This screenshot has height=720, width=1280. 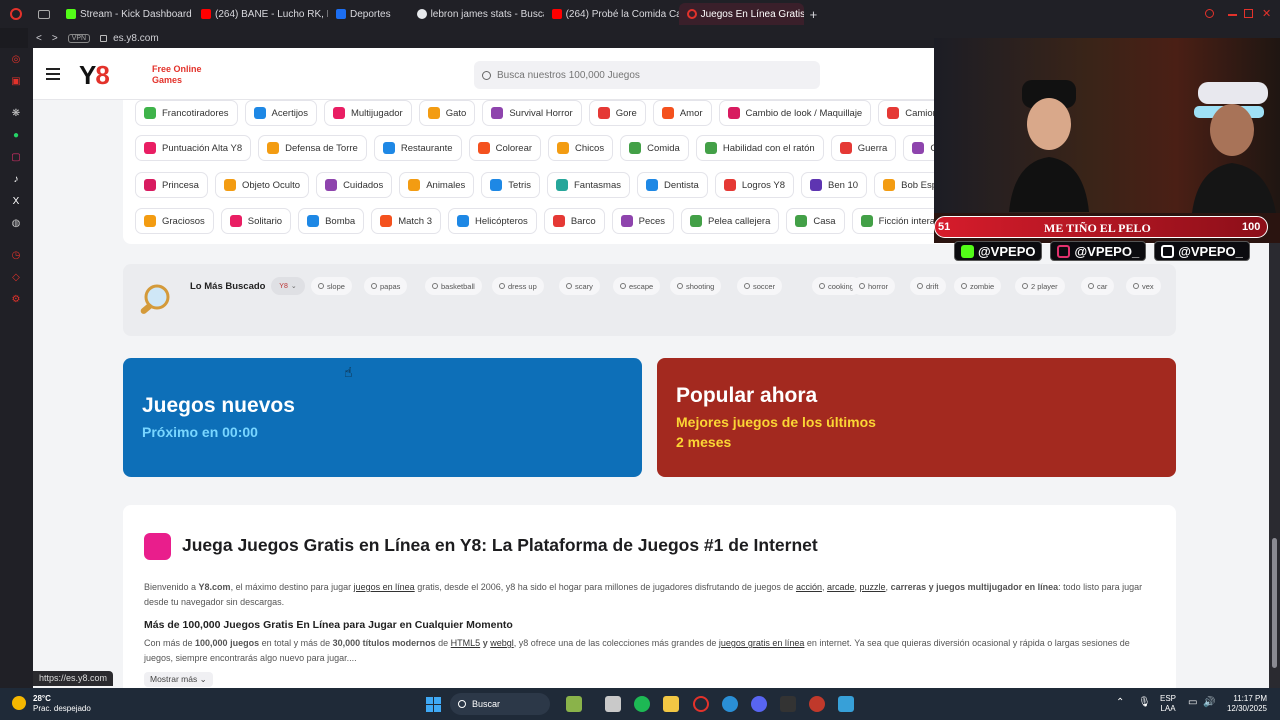 I want to click on opera-icon, so click(x=701, y=704).